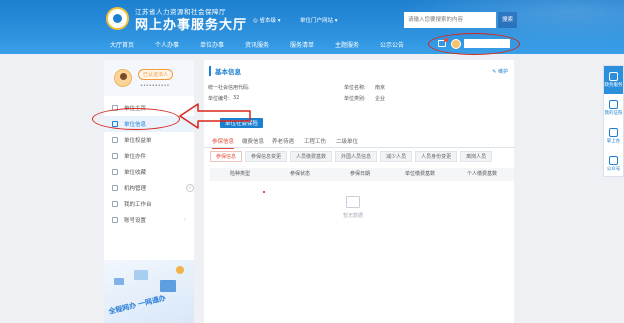  I want to click on card-icon, so click(613, 104).